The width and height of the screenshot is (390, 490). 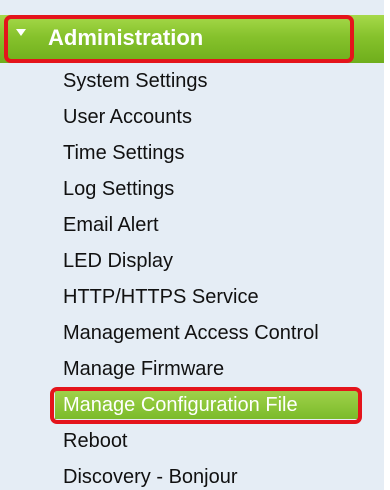 What do you see at coordinates (21, 32) in the screenshot?
I see `caret-down-icon` at bounding box center [21, 32].